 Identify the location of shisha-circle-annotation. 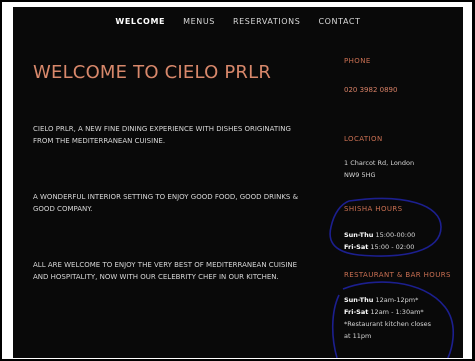
(385, 227).